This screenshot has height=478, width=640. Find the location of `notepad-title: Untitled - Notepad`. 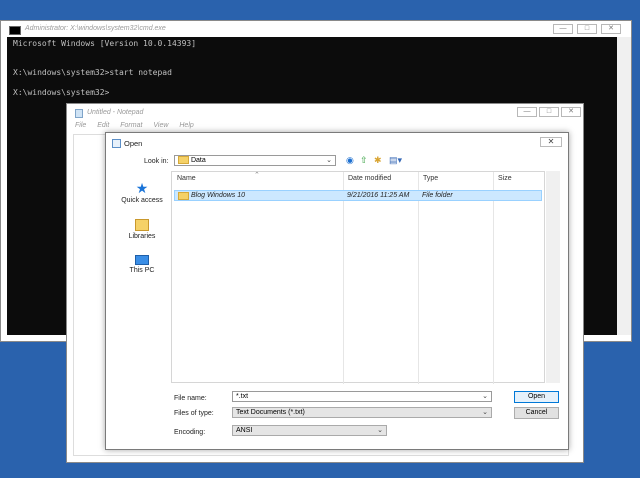

notepad-title: Untitled - Notepad is located at coordinates (115, 112).